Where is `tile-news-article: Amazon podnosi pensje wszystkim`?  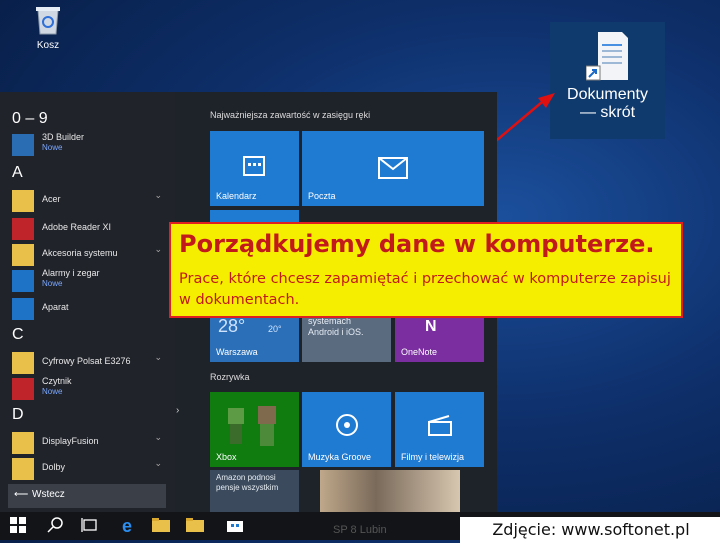 tile-news-article: Amazon podnosi pensje wszystkim is located at coordinates (254, 491).